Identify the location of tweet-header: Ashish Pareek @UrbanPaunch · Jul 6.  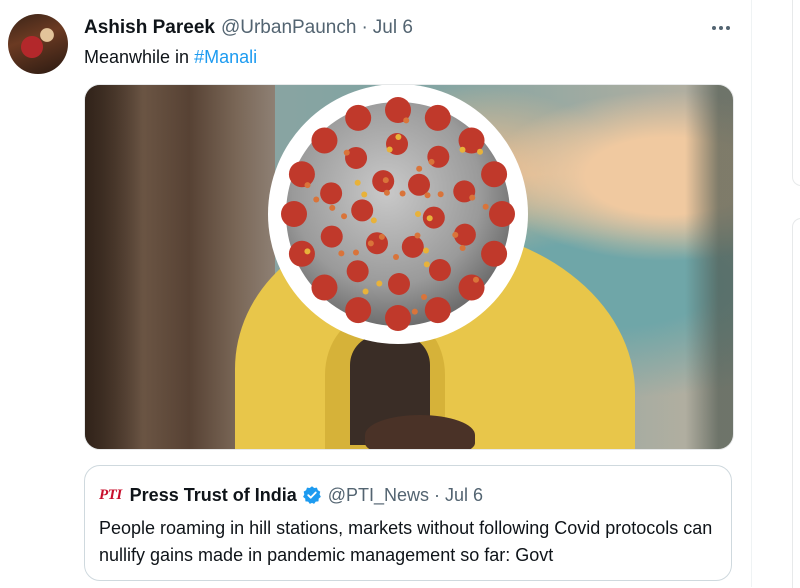
(248, 28).